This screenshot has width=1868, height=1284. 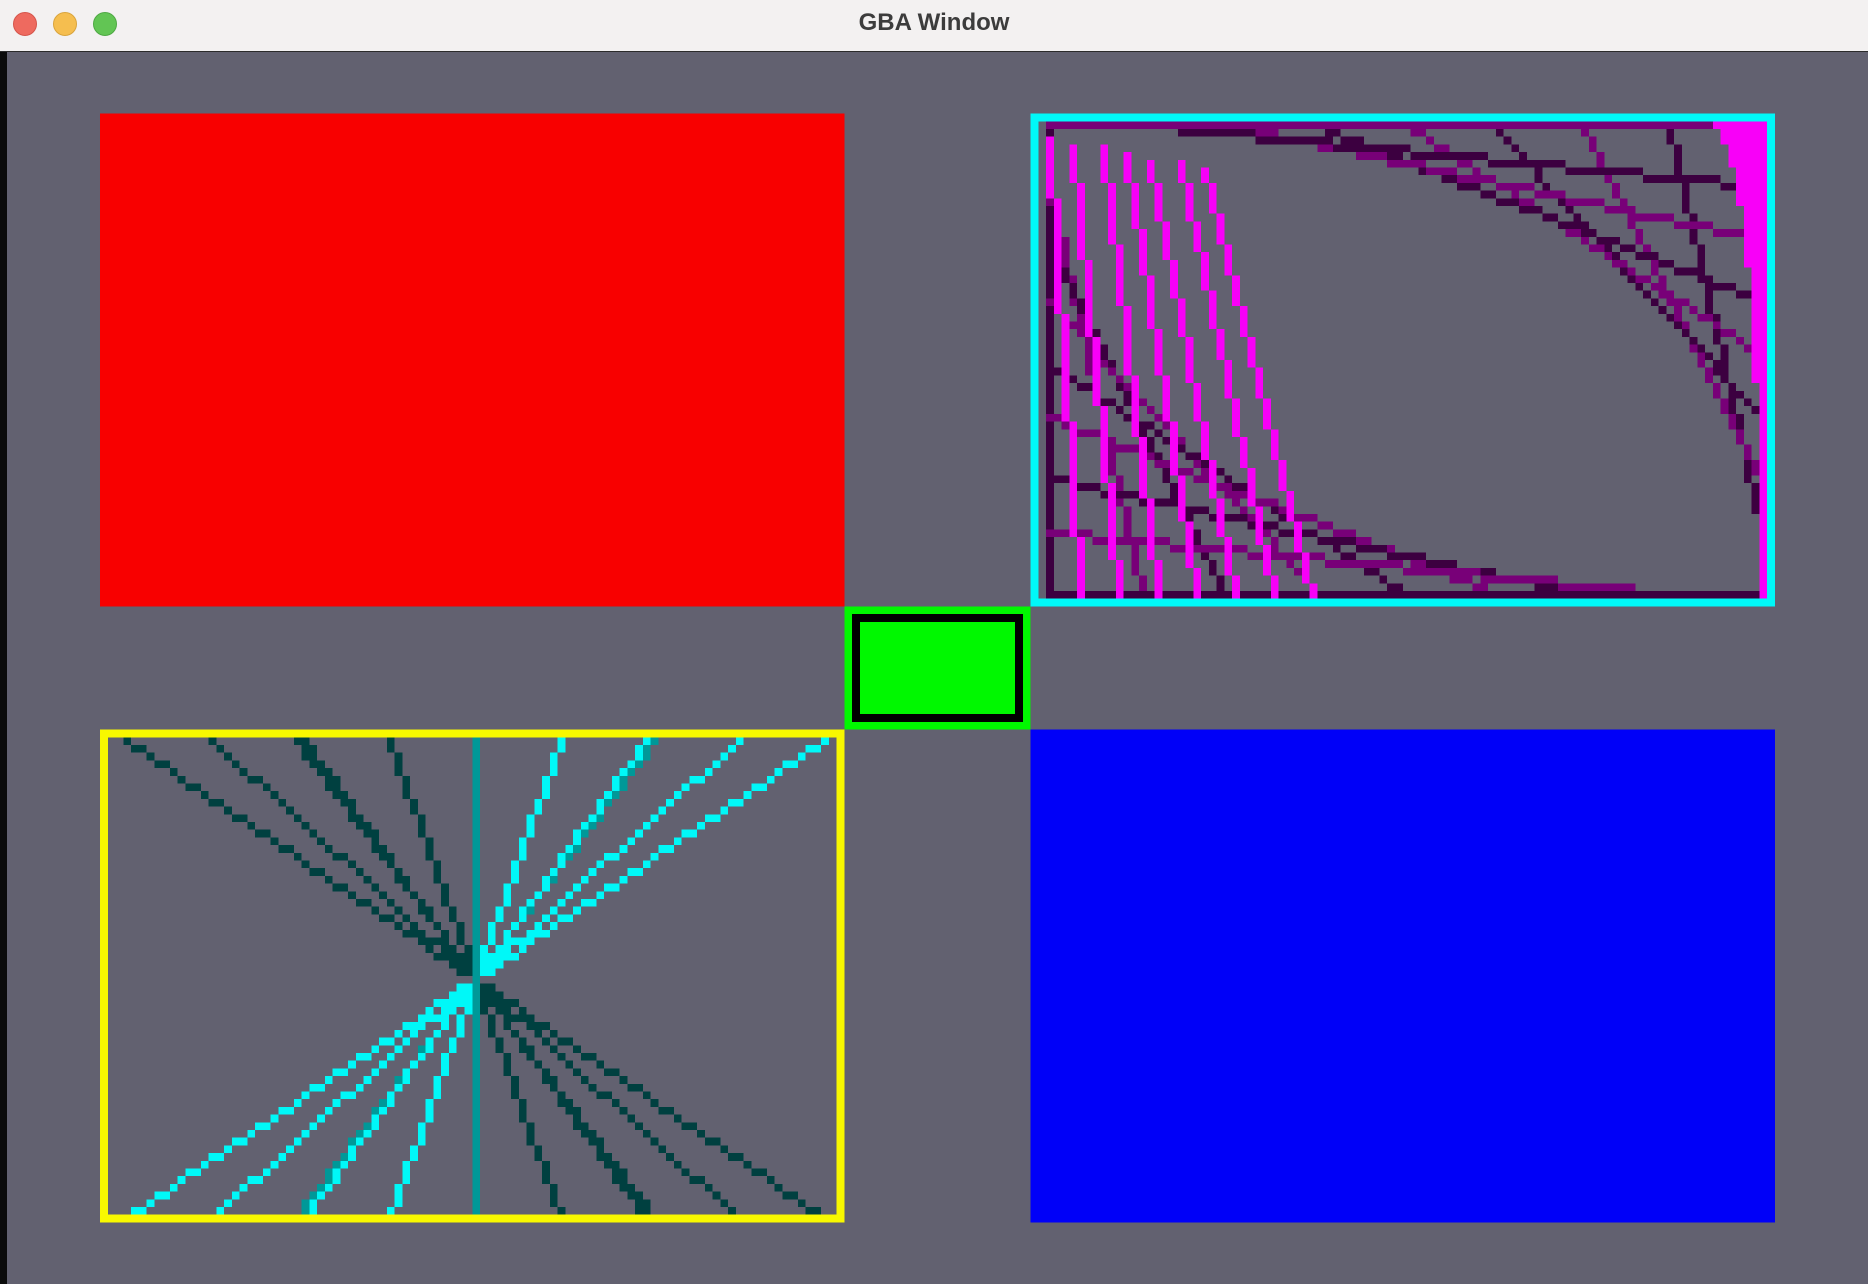 What do you see at coordinates (3, 668) in the screenshot?
I see `left-edge` at bounding box center [3, 668].